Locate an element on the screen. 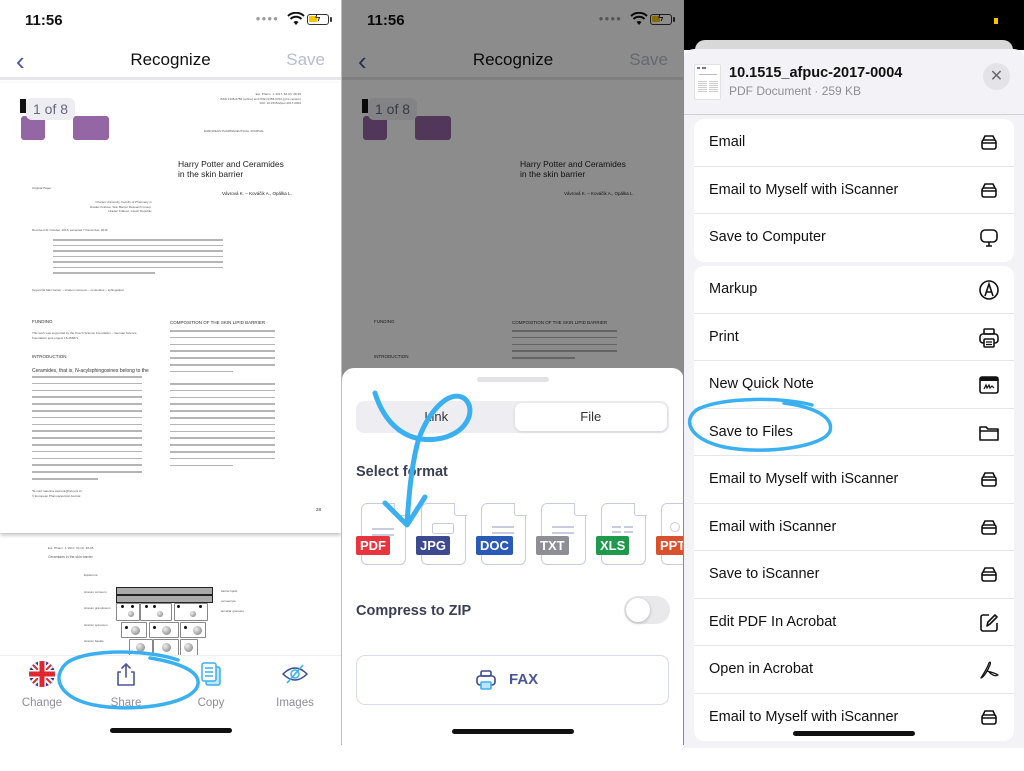 This screenshot has width=1024, height=771. page-indicator: 1 of 8 is located at coordinates (51, 109).